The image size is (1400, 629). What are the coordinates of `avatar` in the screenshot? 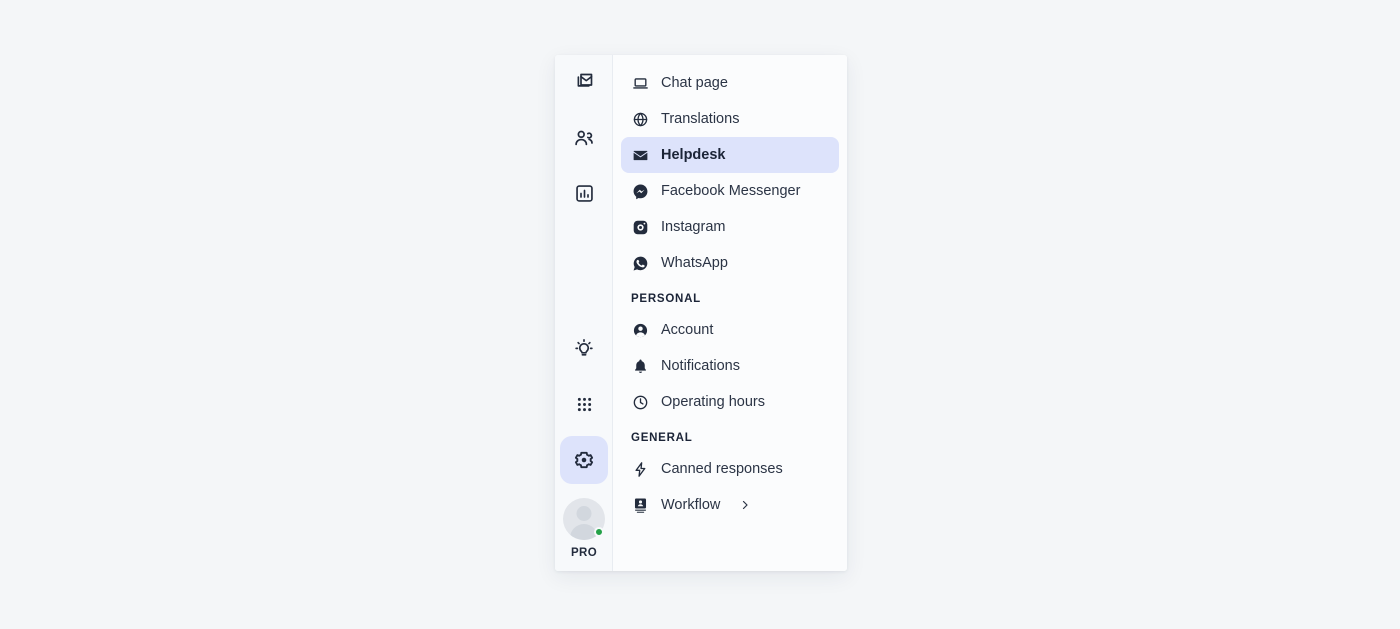 It's located at (584, 519).